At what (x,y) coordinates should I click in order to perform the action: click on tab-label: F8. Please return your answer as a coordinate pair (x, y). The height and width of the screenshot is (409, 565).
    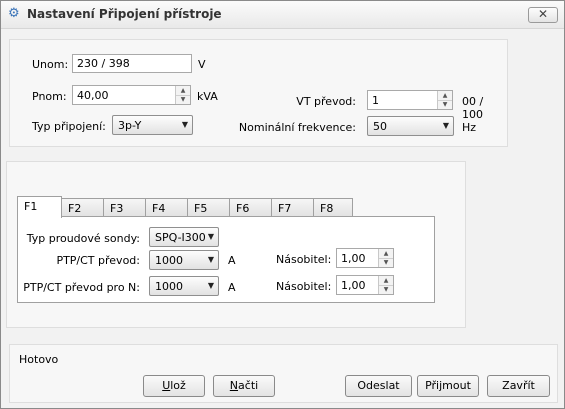
    Looking at the image, I should click on (327, 208).